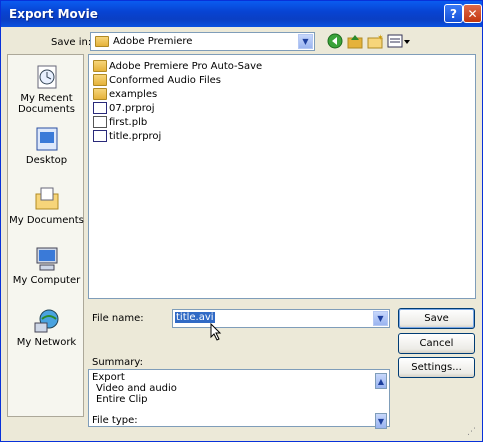 The image size is (483, 442). What do you see at coordinates (118, 318) in the screenshot?
I see `file-name-label: File name:` at bounding box center [118, 318].